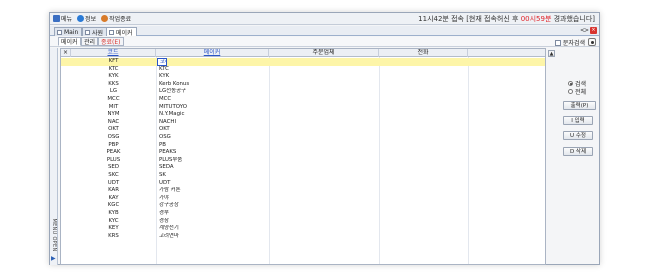 This screenshot has height=280, width=645. I want to click on text-search-toggle: 문자검색, so click(569, 42).